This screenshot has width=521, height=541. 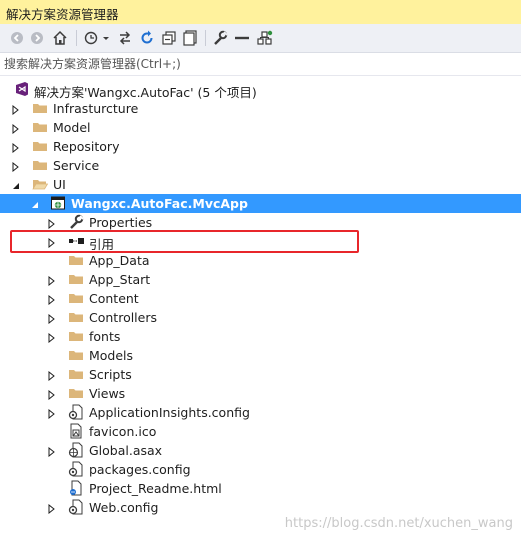 What do you see at coordinates (123, 431) in the screenshot?
I see `tree-item-label: favicon.ico` at bounding box center [123, 431].